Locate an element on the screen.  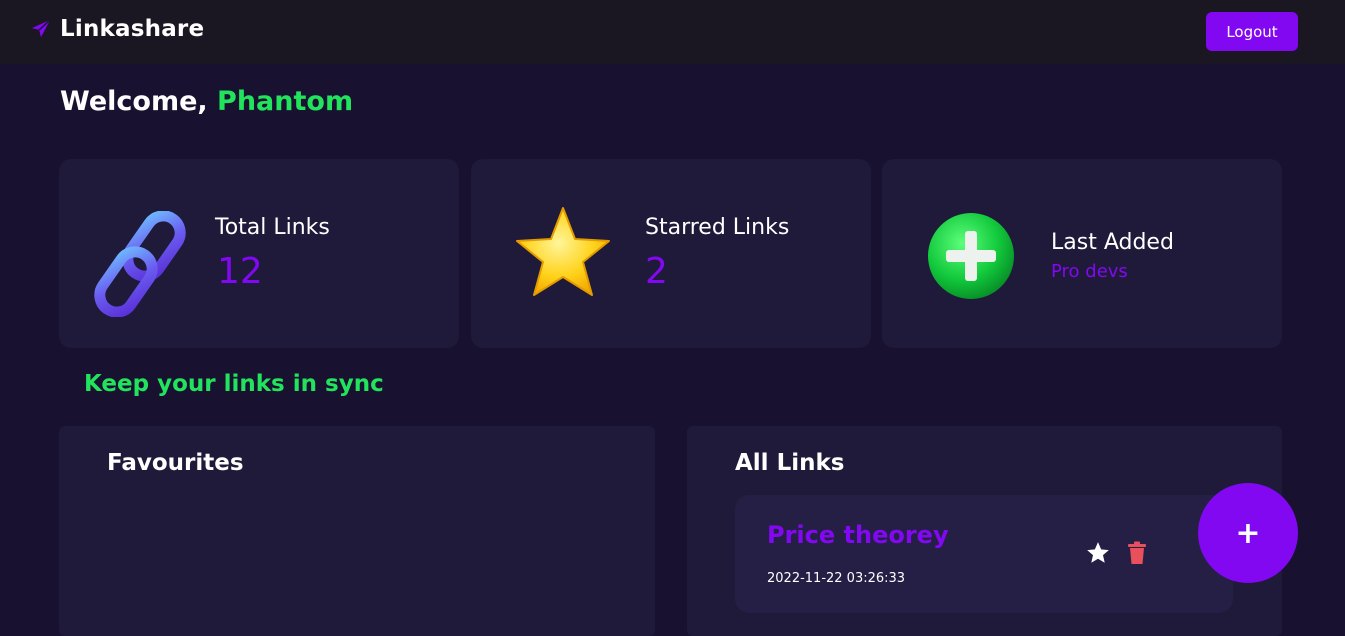
starred-links-title: Starred Links is located at coordinates (717, 227).